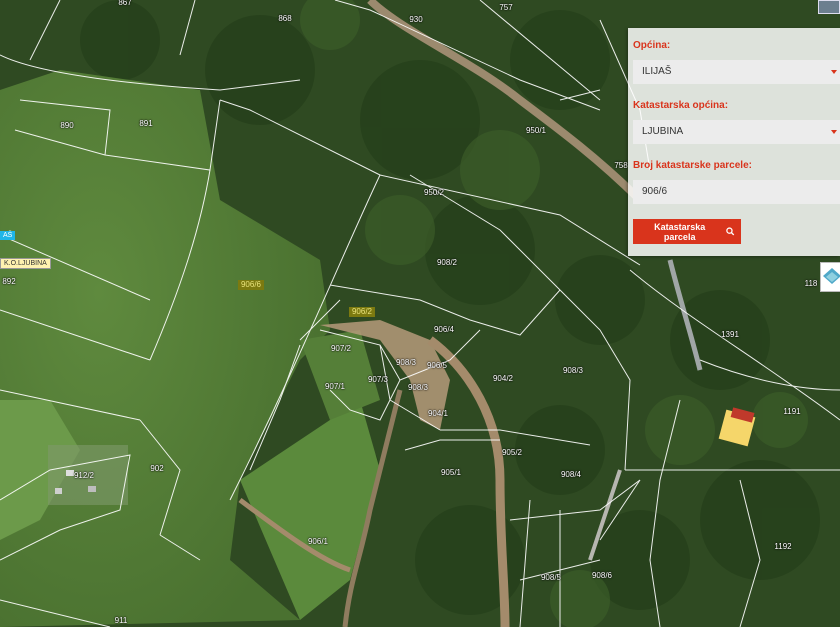 The width and height of the screenshot is (840, 627). What do you see at coordinates (251, 285) in the screenshot?
I see `selected-parcel-label: 906/6` at bounding box center [251, 285].